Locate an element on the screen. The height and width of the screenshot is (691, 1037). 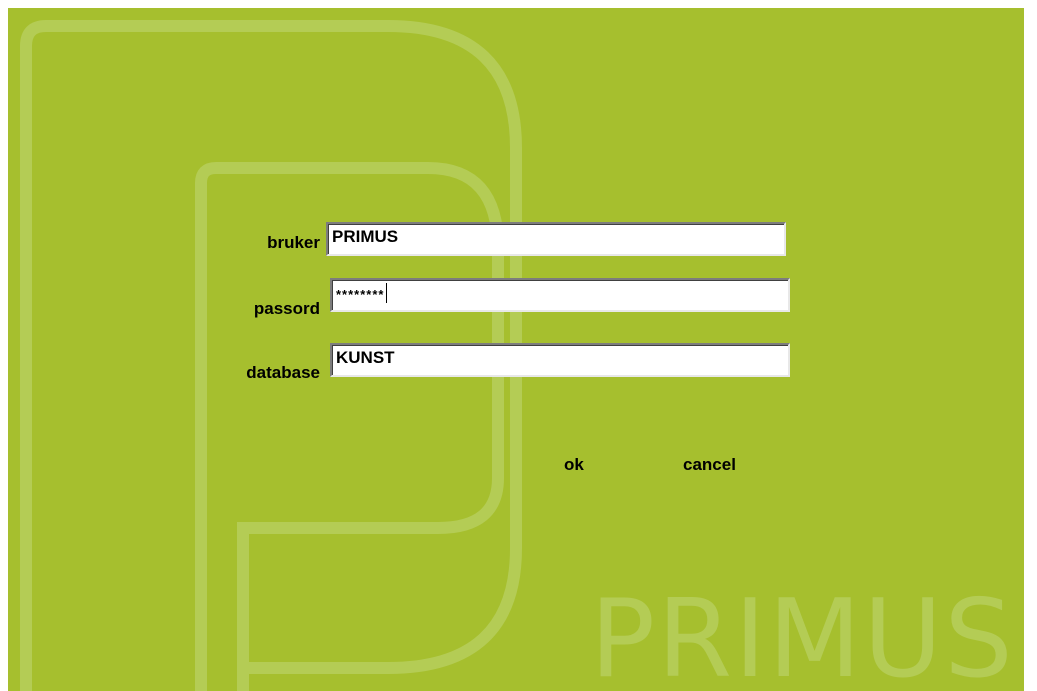
password-value: ******** is located at coordinates (360, 294).